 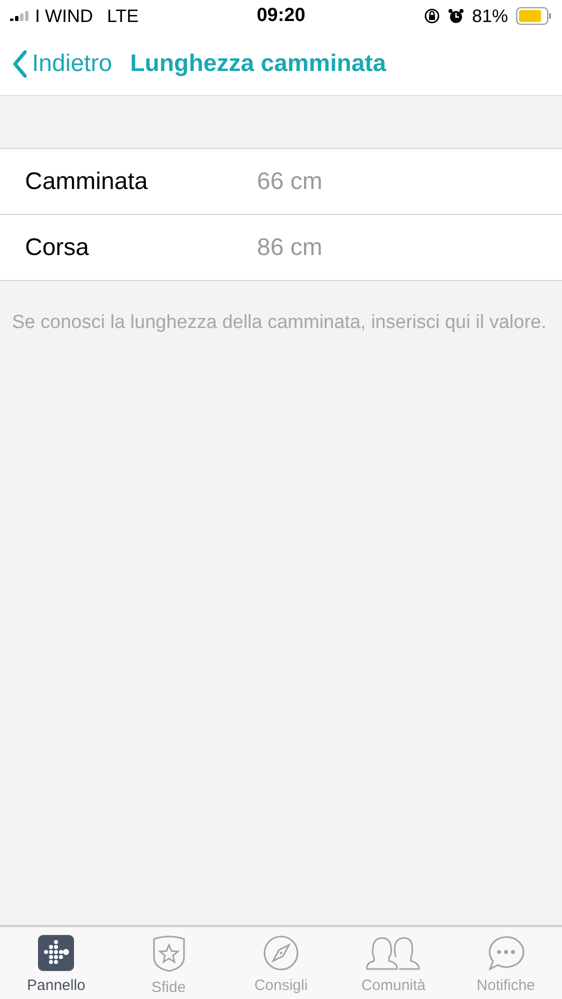 I want to click on battery-percent: 81%, so click(x=490, y=16).